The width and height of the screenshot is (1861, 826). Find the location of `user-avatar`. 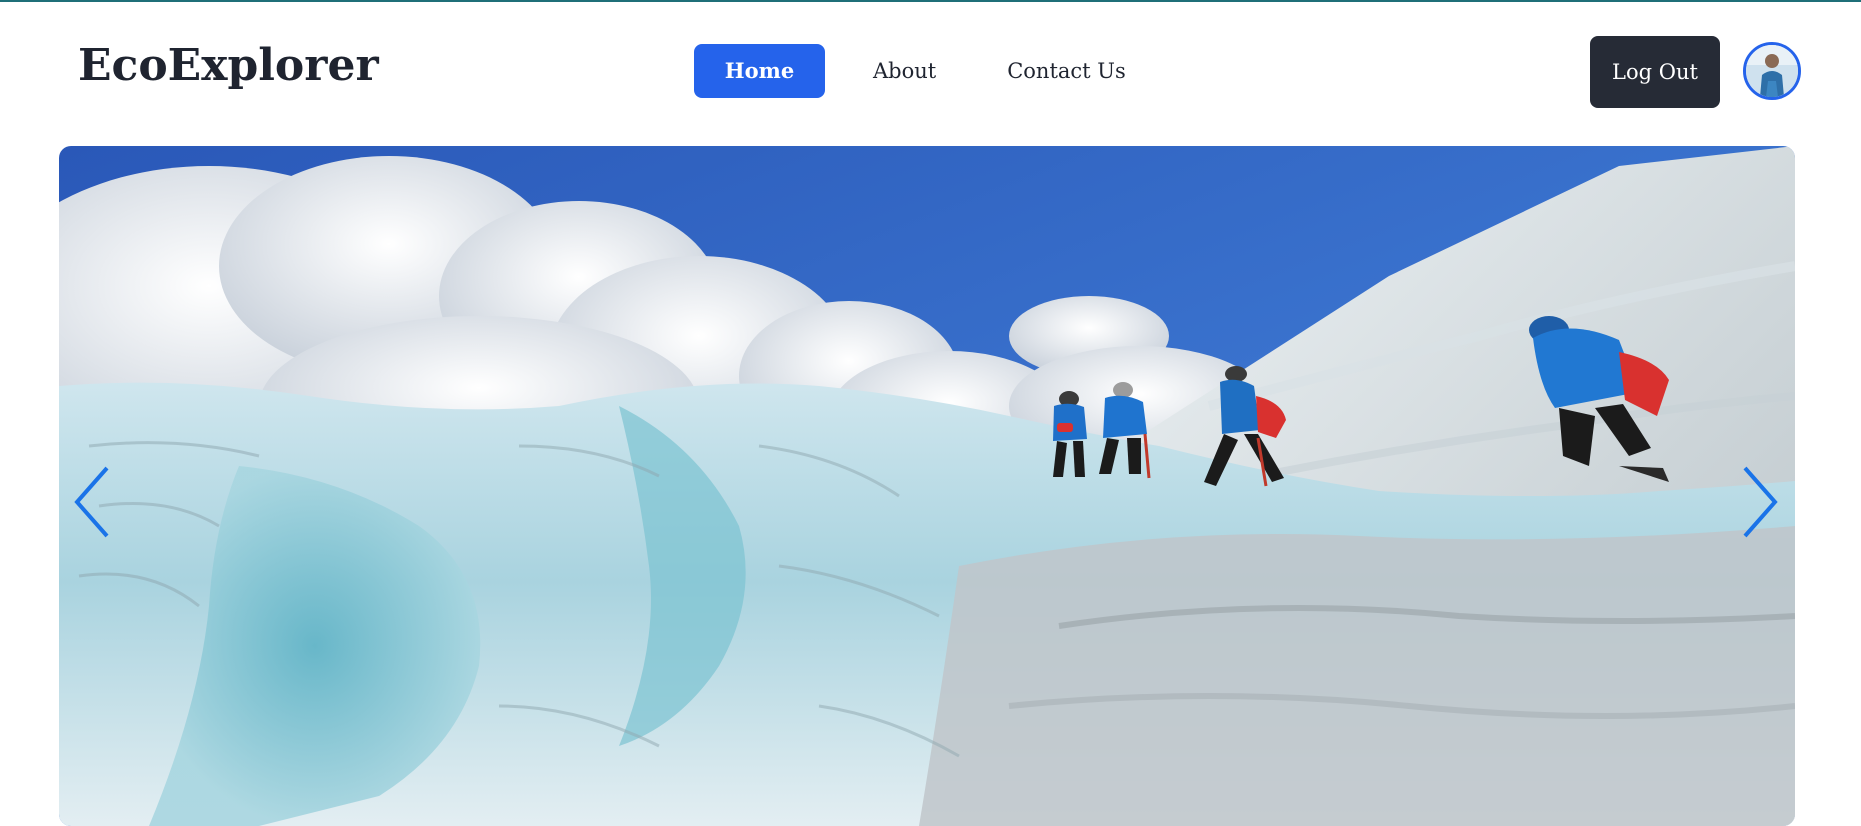

user-avatar is located at coordinates (1772, 71).